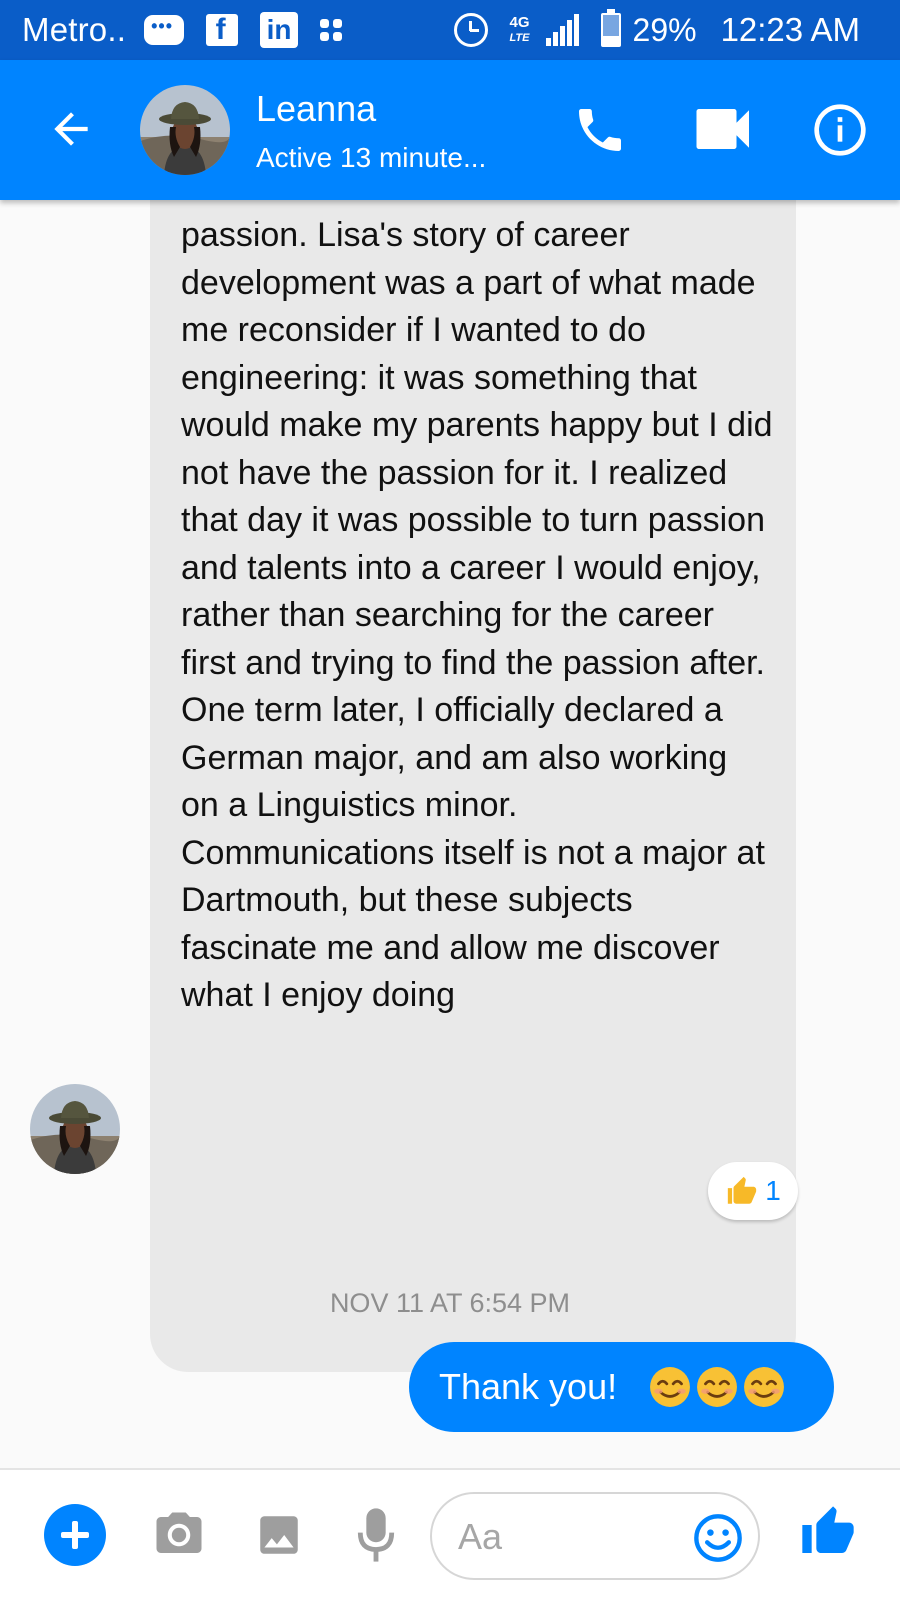 The width and height of the screenshot is (900, 1600). I want to click on contact-avatar, so click(185, 130).